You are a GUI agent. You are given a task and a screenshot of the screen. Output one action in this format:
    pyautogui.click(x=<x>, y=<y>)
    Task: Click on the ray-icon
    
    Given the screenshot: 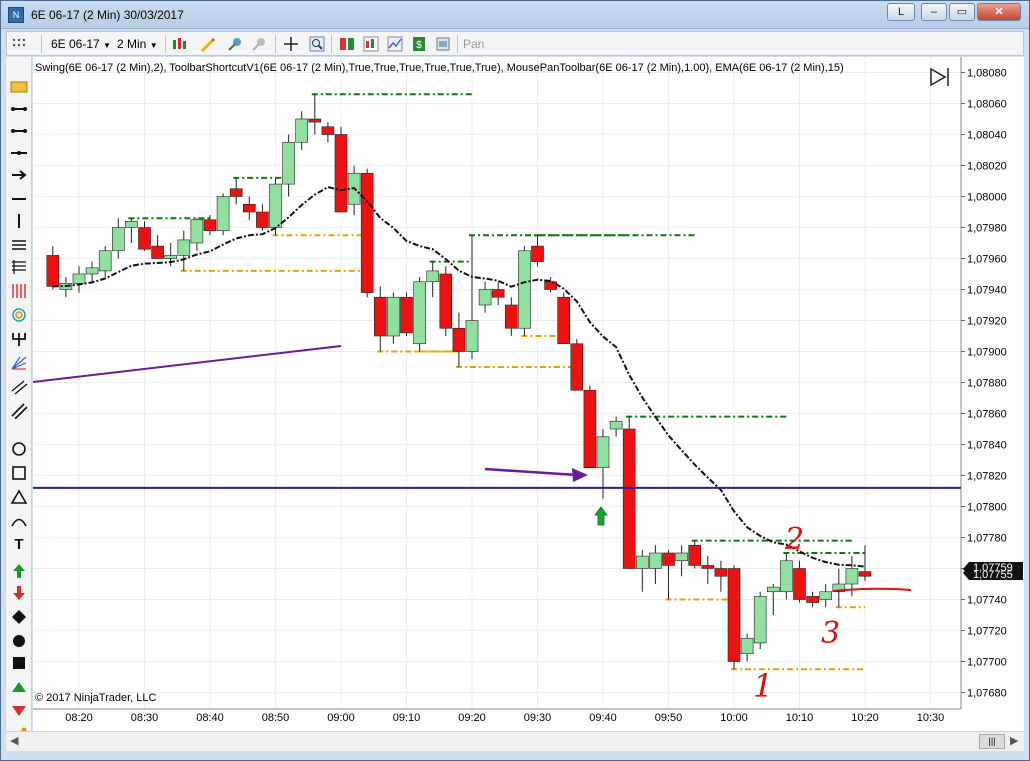 What is the action you would take?
    pyautogui.click(x=19, y=109)
    